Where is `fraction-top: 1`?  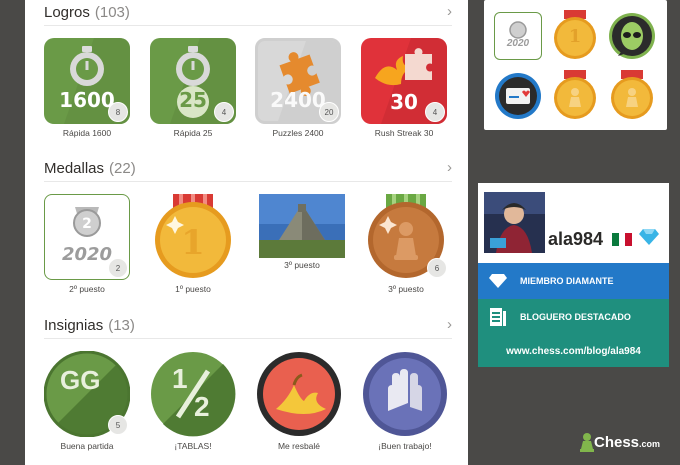 fraction-top: 1 is located at coordinates (180, 378).